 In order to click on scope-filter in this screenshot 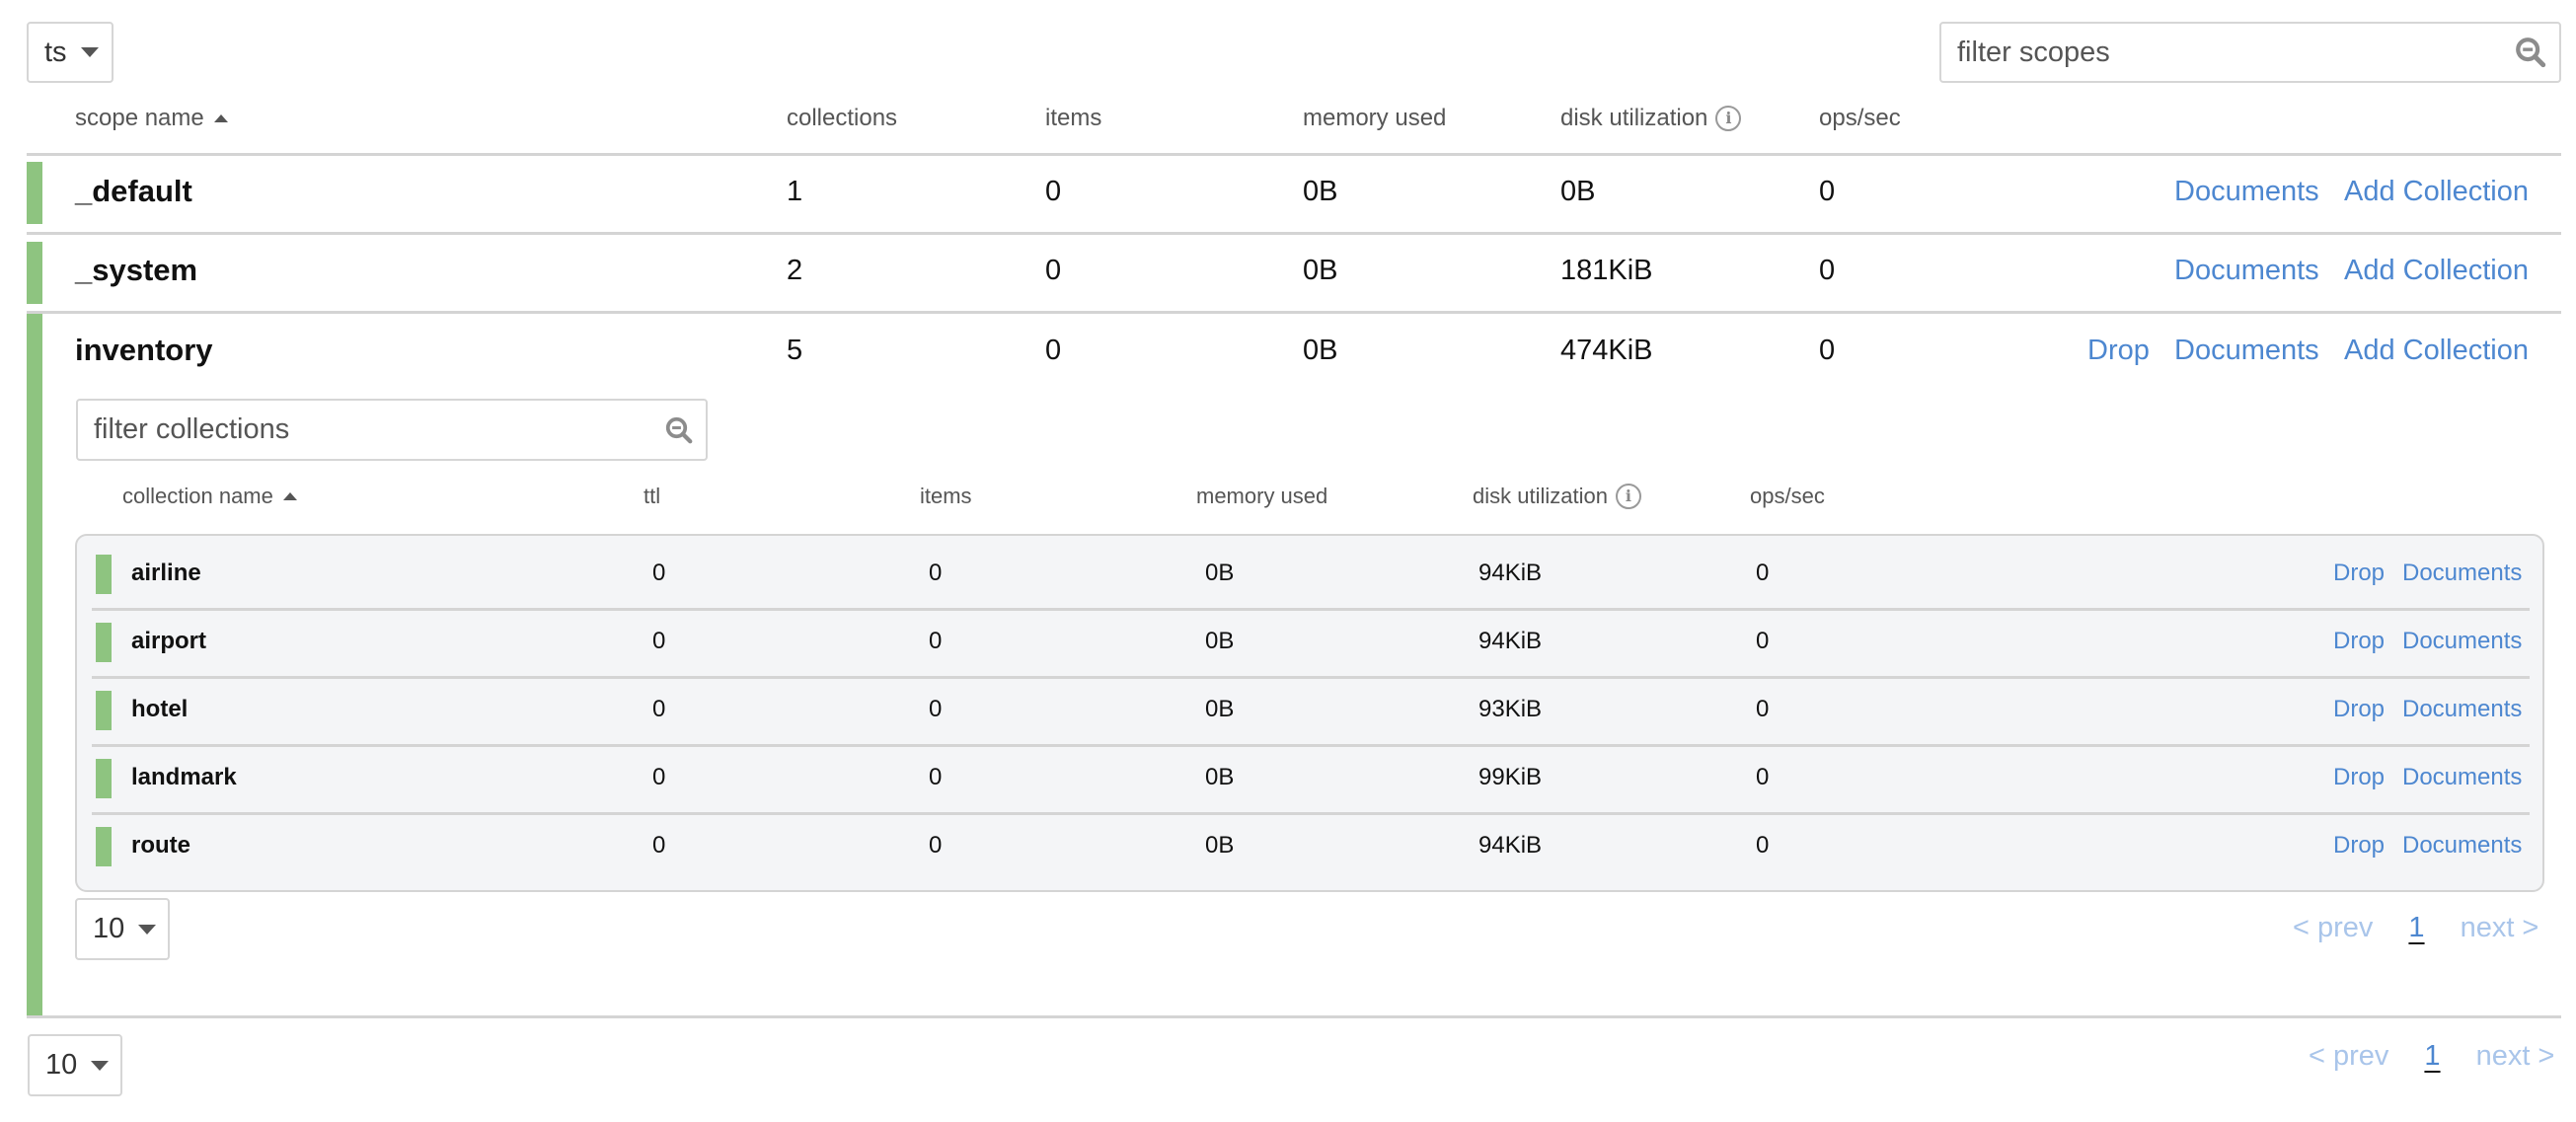, I will do `click(2250, 52)`.